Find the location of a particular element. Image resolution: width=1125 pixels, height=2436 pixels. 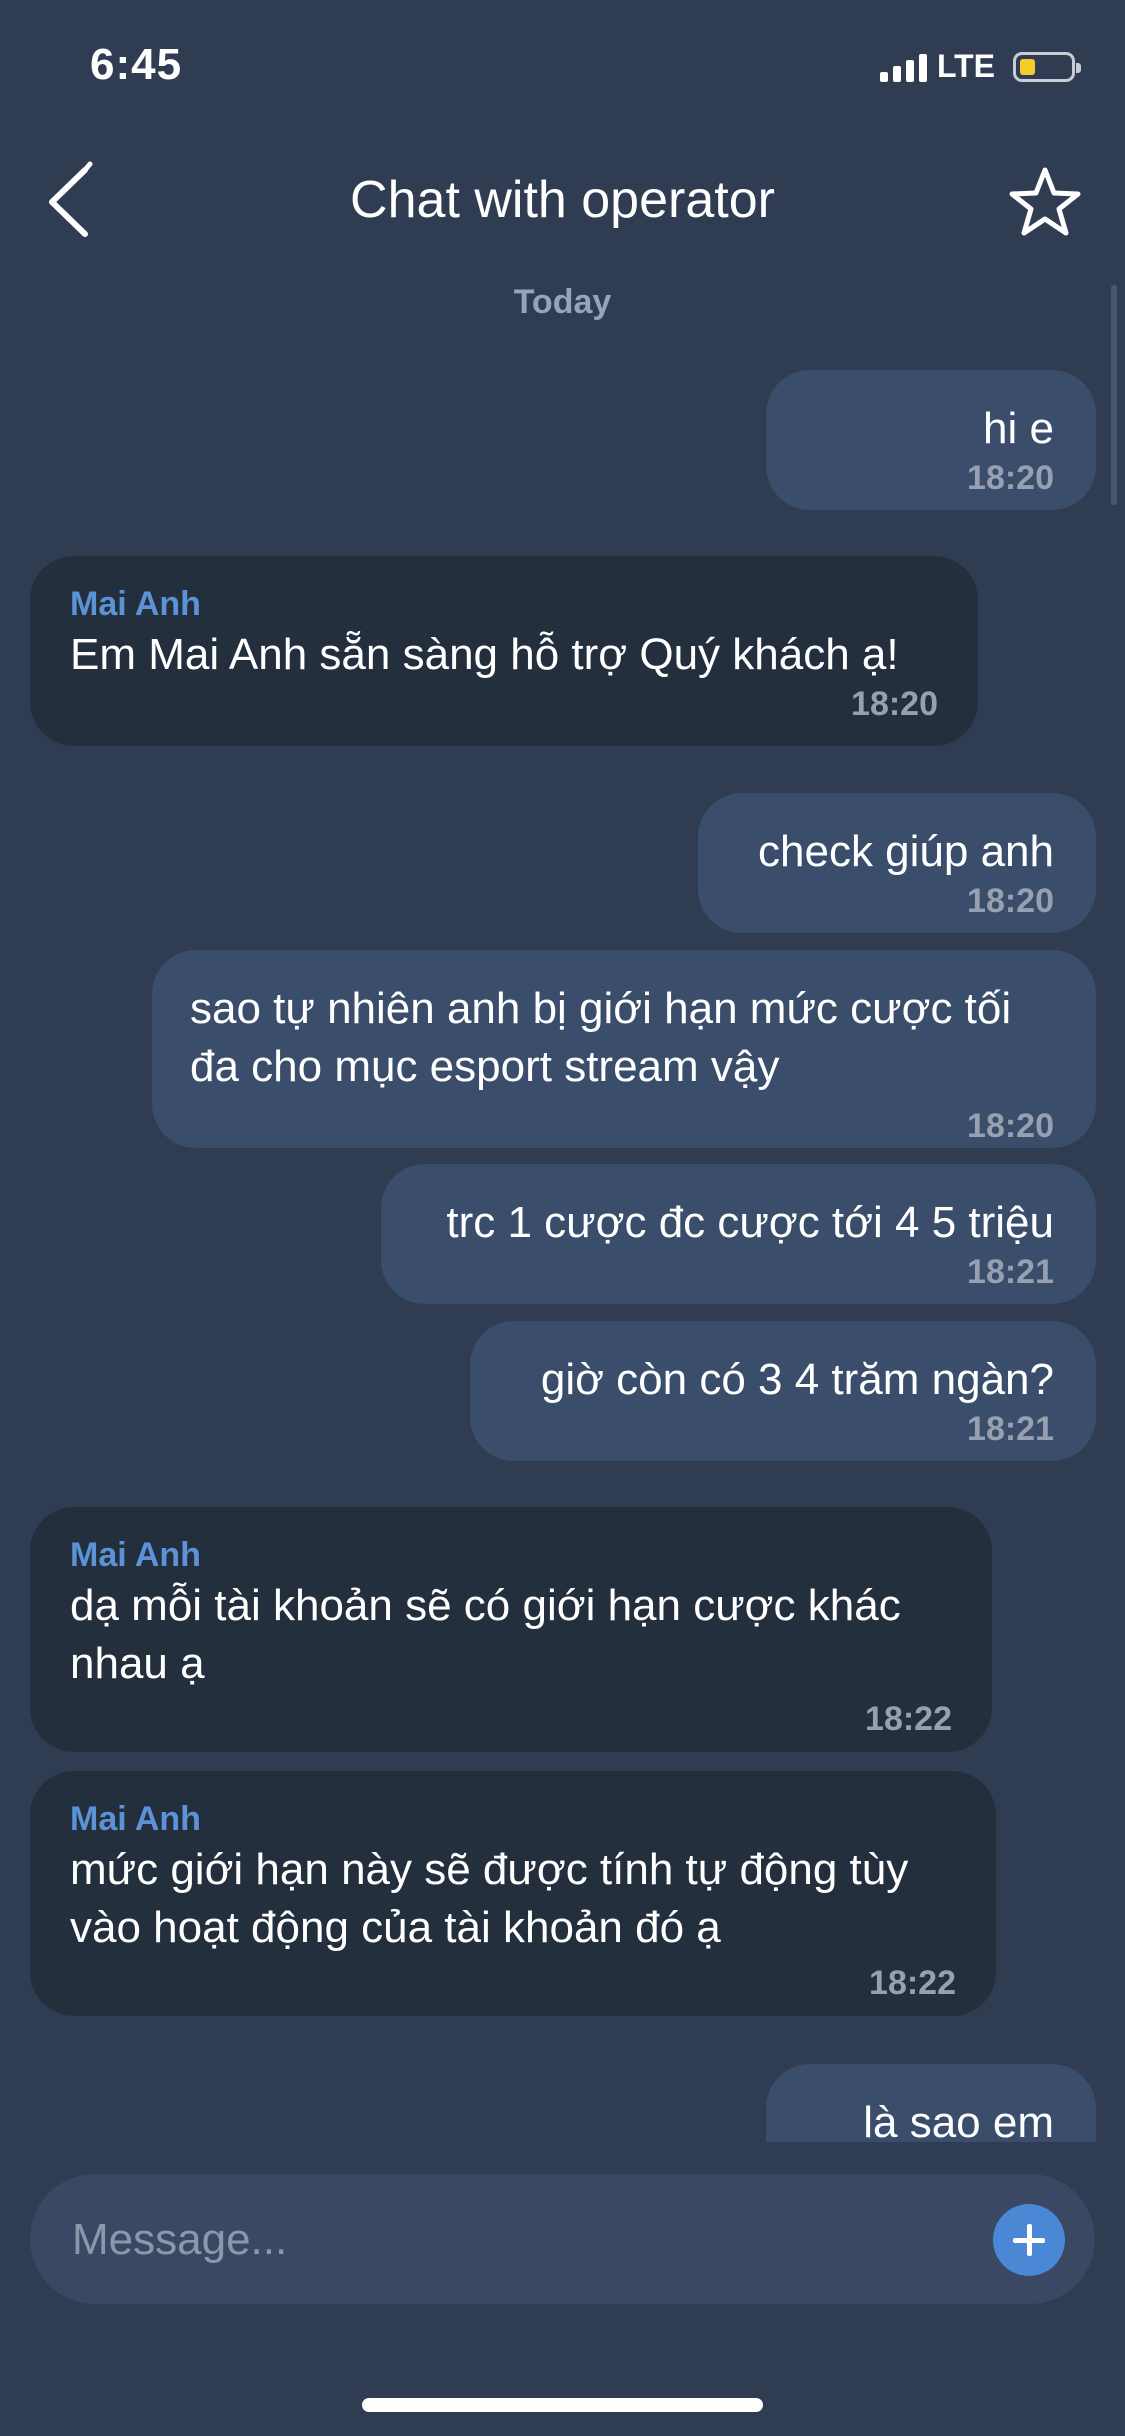

signal-icon is located at coordinates (903, 67).